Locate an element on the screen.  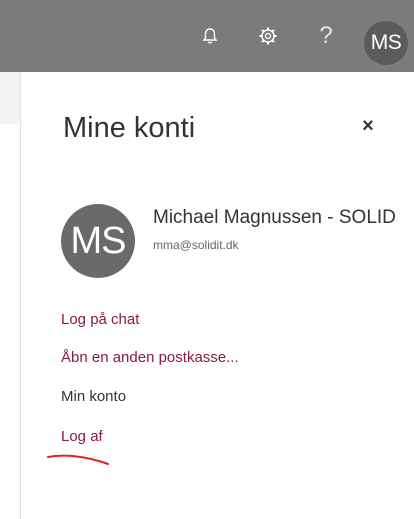
avatar-initials: MS is located at coordinates (386, 42).